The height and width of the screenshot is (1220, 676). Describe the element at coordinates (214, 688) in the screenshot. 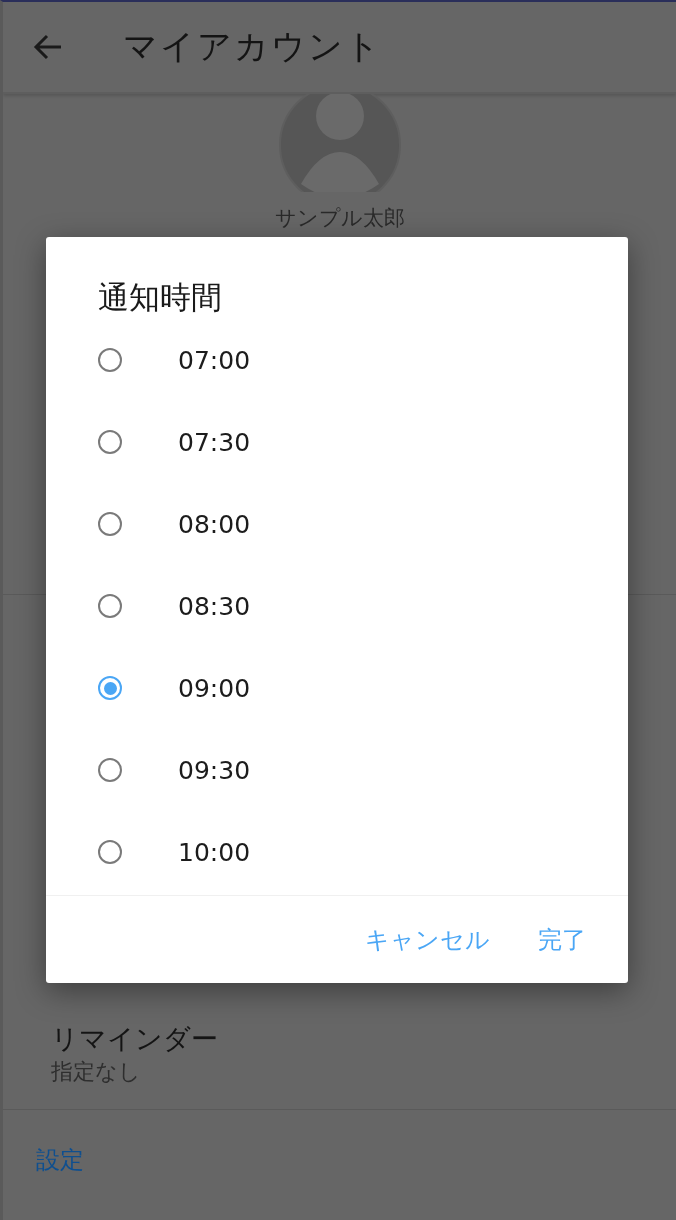

I see `time-option: 09:00` at that location.